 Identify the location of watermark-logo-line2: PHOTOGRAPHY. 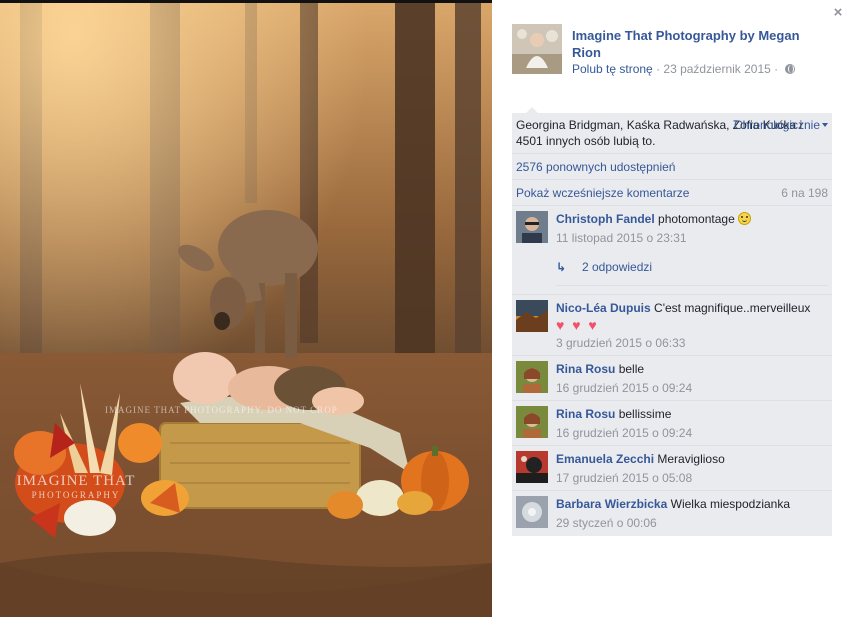
(76, 495).